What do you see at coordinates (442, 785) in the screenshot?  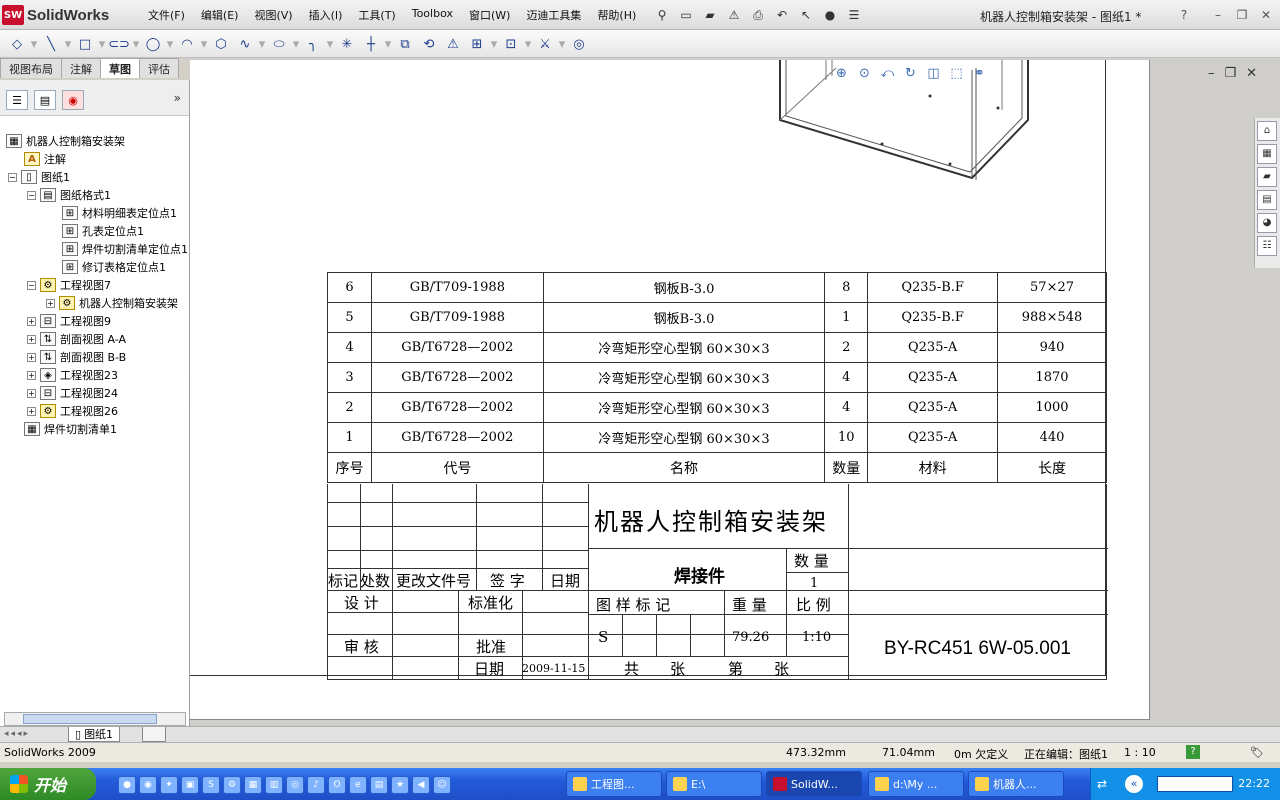 I see `app-icon: ☺` at bounding box center [442, 785].